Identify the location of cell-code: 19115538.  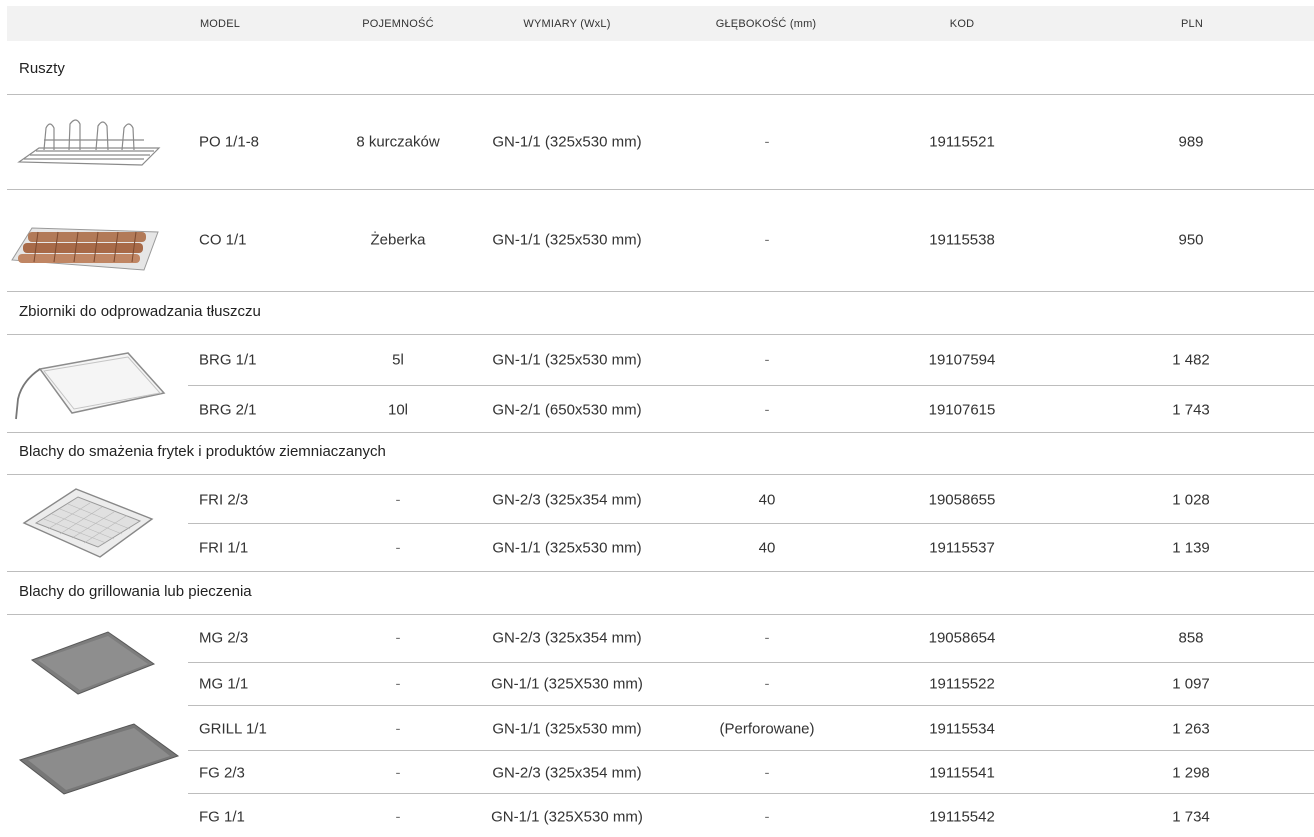
(962, 240).